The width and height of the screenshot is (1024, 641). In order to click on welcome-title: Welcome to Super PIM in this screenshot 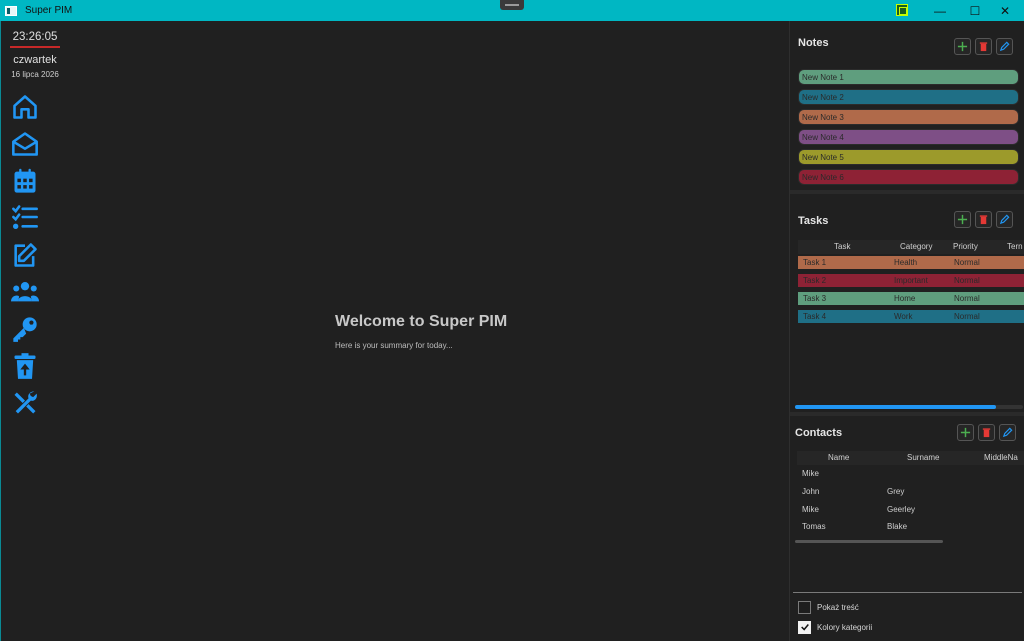, I will do `click(421, 321)`.